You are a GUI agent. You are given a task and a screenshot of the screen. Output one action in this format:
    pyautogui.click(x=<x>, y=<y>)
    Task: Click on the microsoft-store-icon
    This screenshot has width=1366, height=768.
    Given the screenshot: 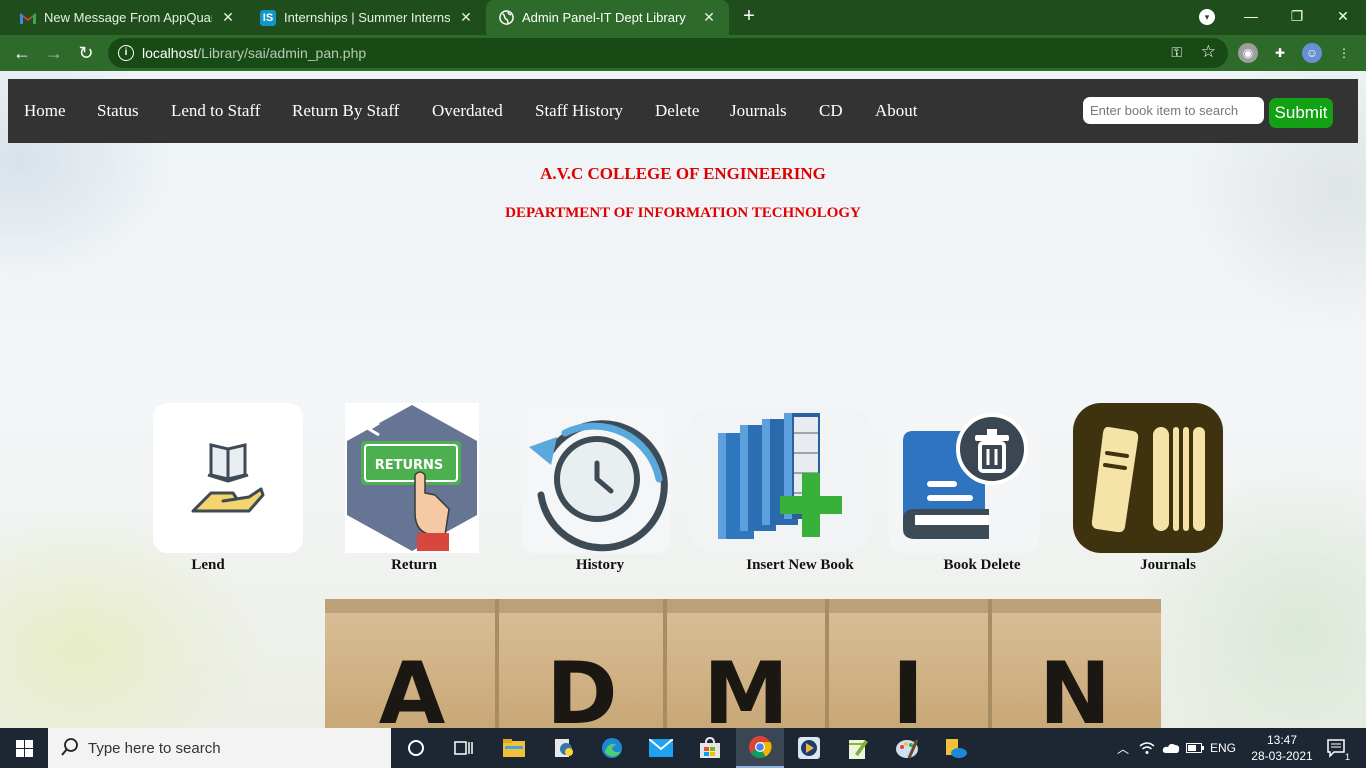 What is the action you would take?
    pyautogui.click(x=710, y=748)
    